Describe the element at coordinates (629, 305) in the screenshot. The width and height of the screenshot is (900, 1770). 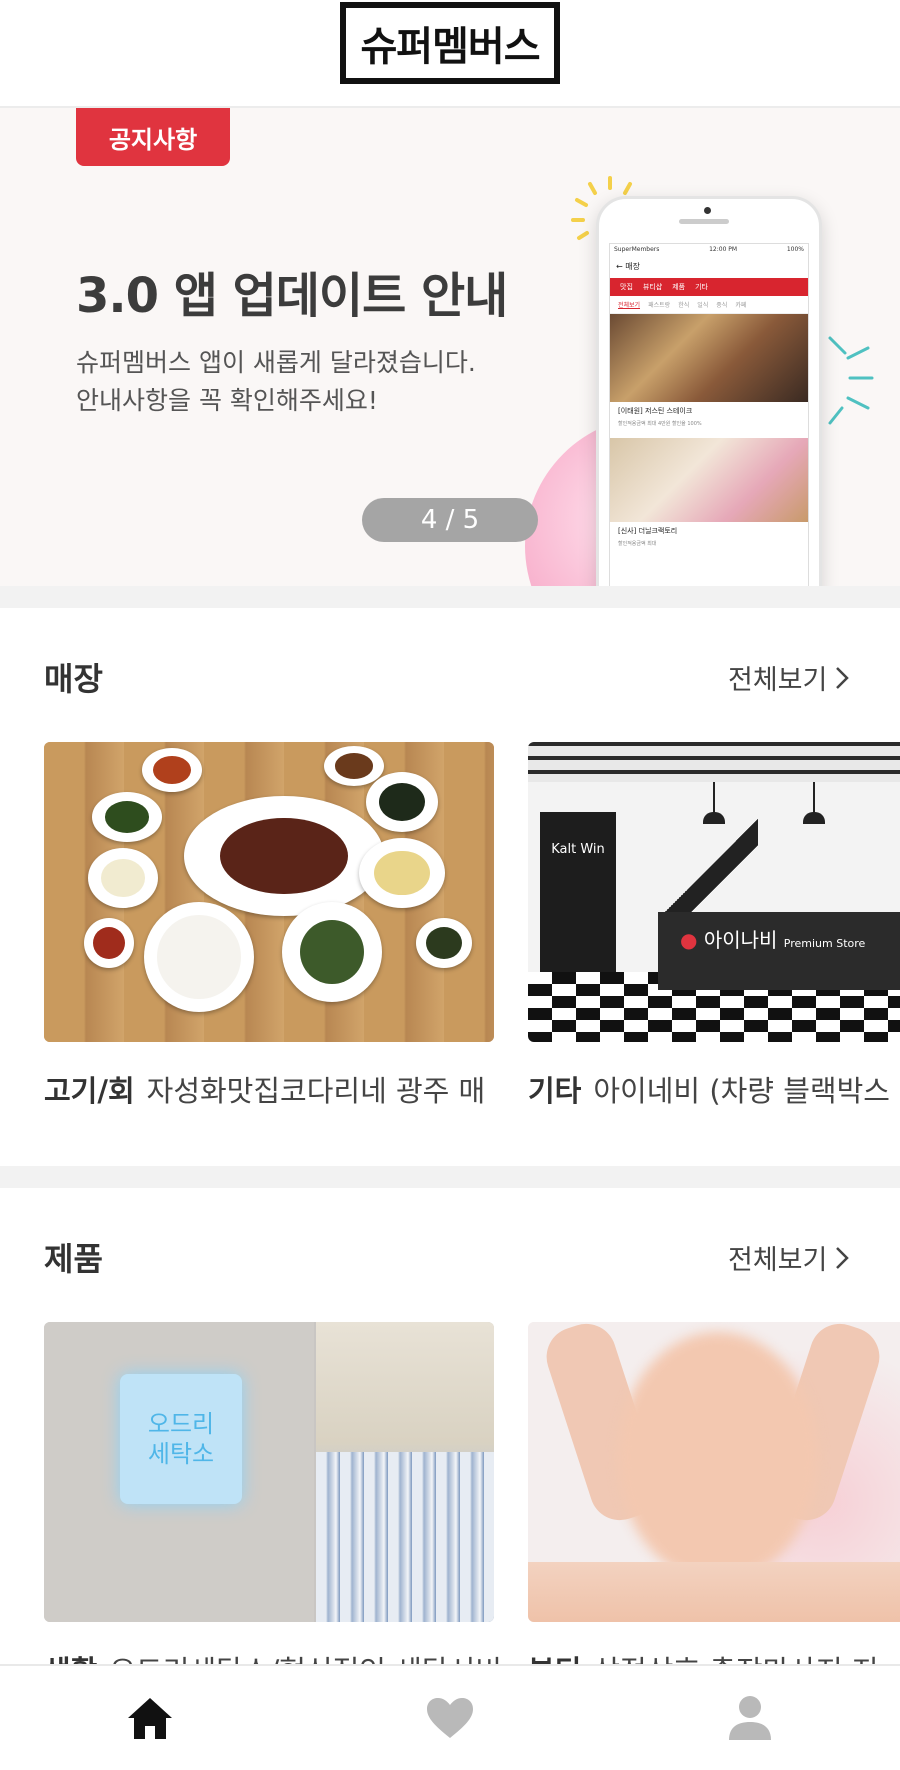
I see `phone-subtab: 전체보기` at that location.